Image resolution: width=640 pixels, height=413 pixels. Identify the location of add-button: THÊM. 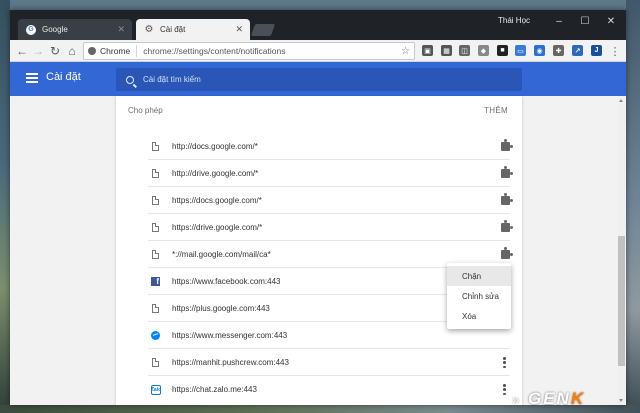
(496, 110).